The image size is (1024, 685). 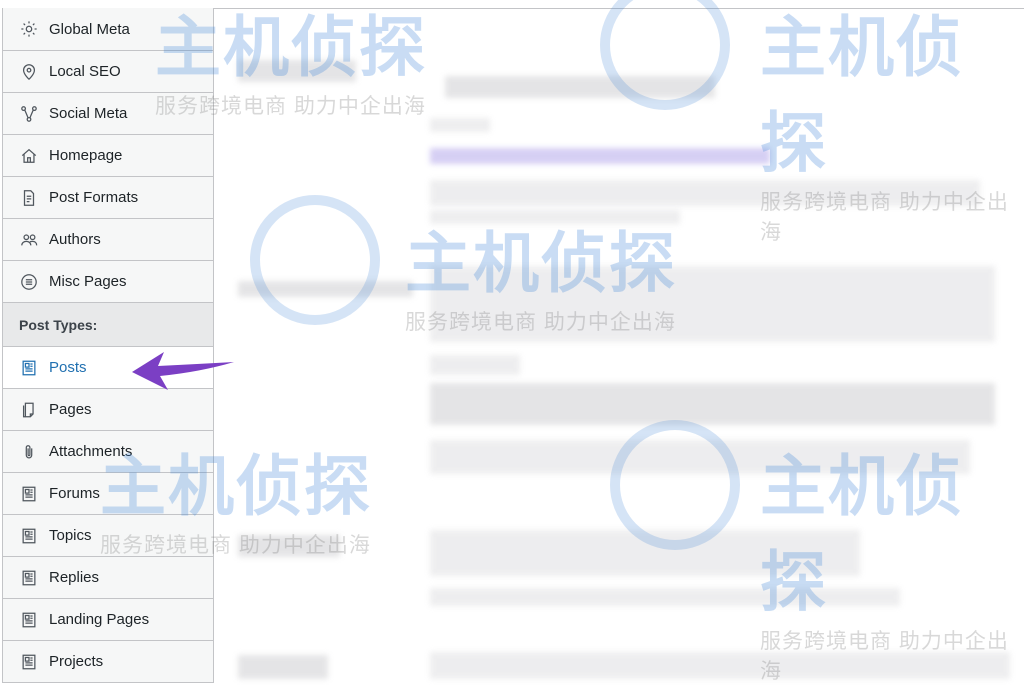 What do you see at coordinates (108, 662) in the screenshot?
I see `sidebar-item-projects: Projects` at bounding box center [108, 662].